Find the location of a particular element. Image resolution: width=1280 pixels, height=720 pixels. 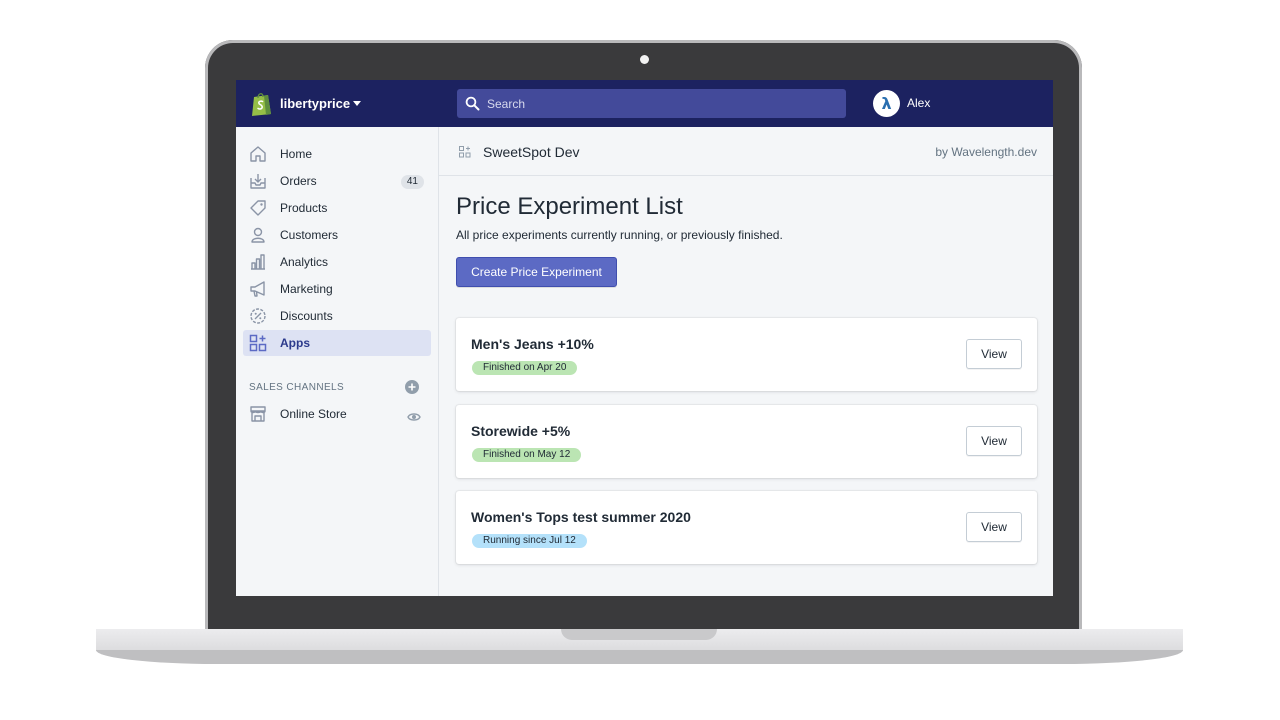

search-input is located at coordinates (657, 103).